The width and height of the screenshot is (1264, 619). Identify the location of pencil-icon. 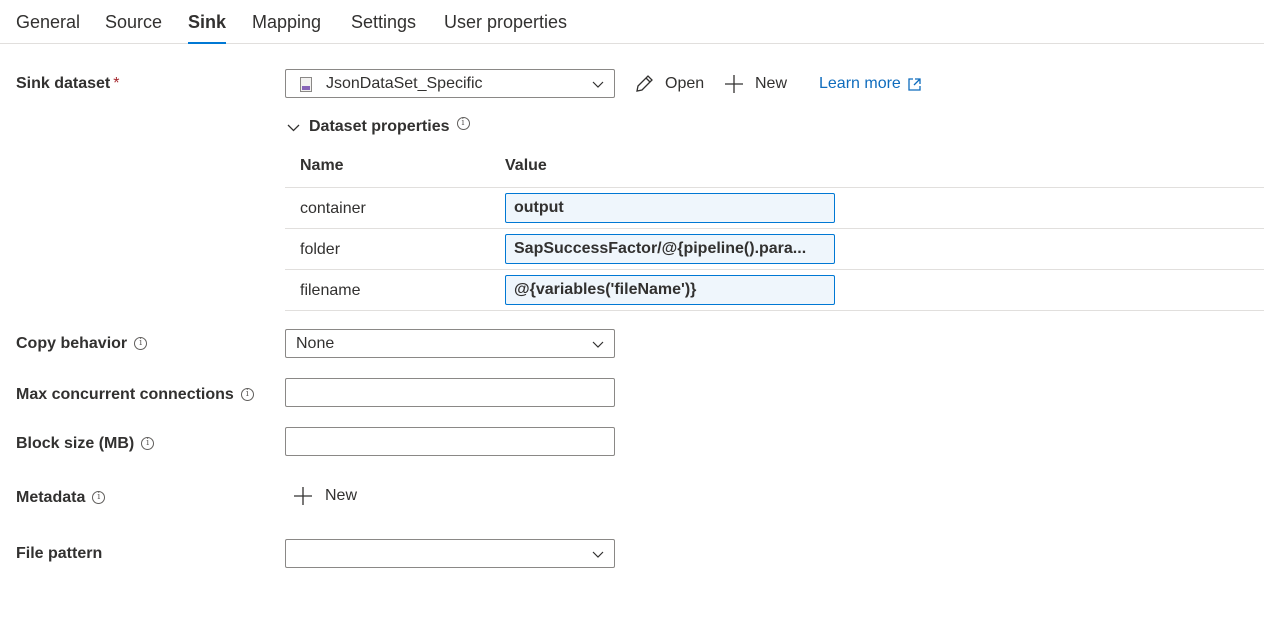
(644, 83).